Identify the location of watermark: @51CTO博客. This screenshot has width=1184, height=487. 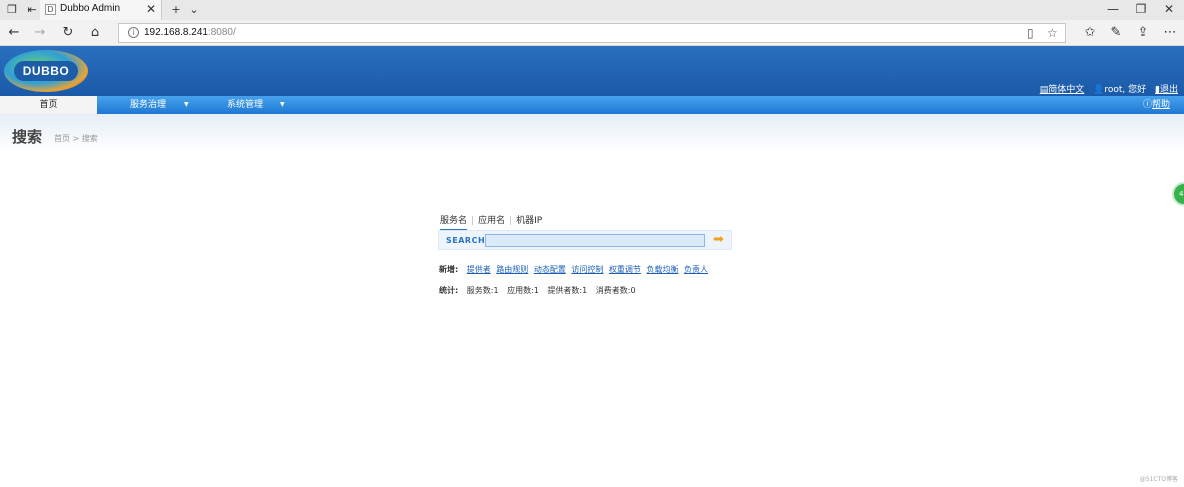
(1158, 479).